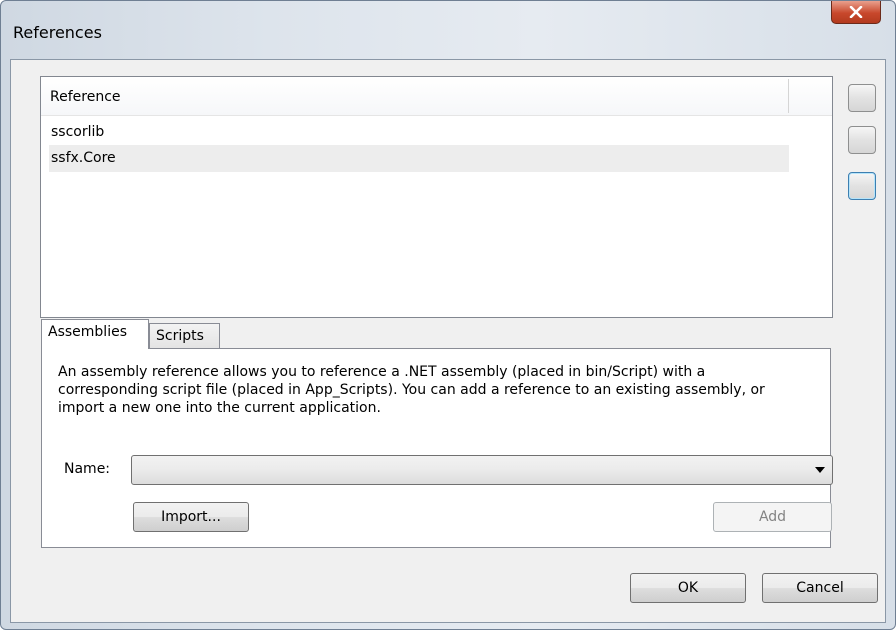  I want to click on list-item-label: ssfx.Core, so click(83, 158).